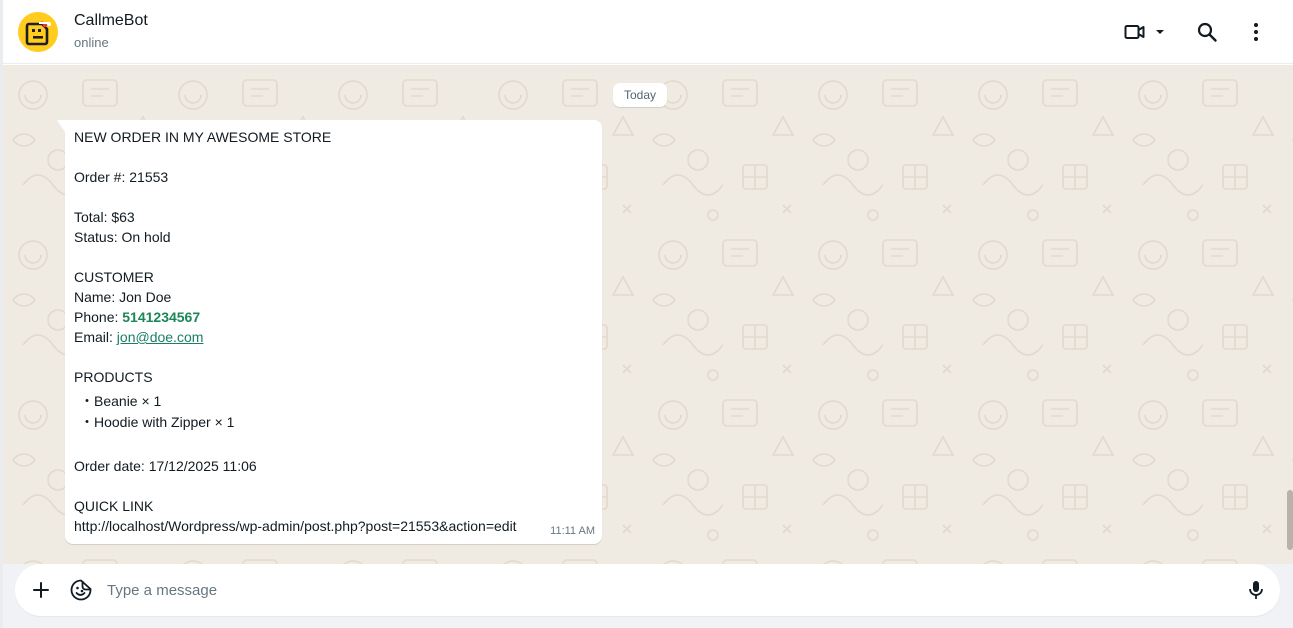  I want to click on order-number: Order #: 21553, so click(121, 177).